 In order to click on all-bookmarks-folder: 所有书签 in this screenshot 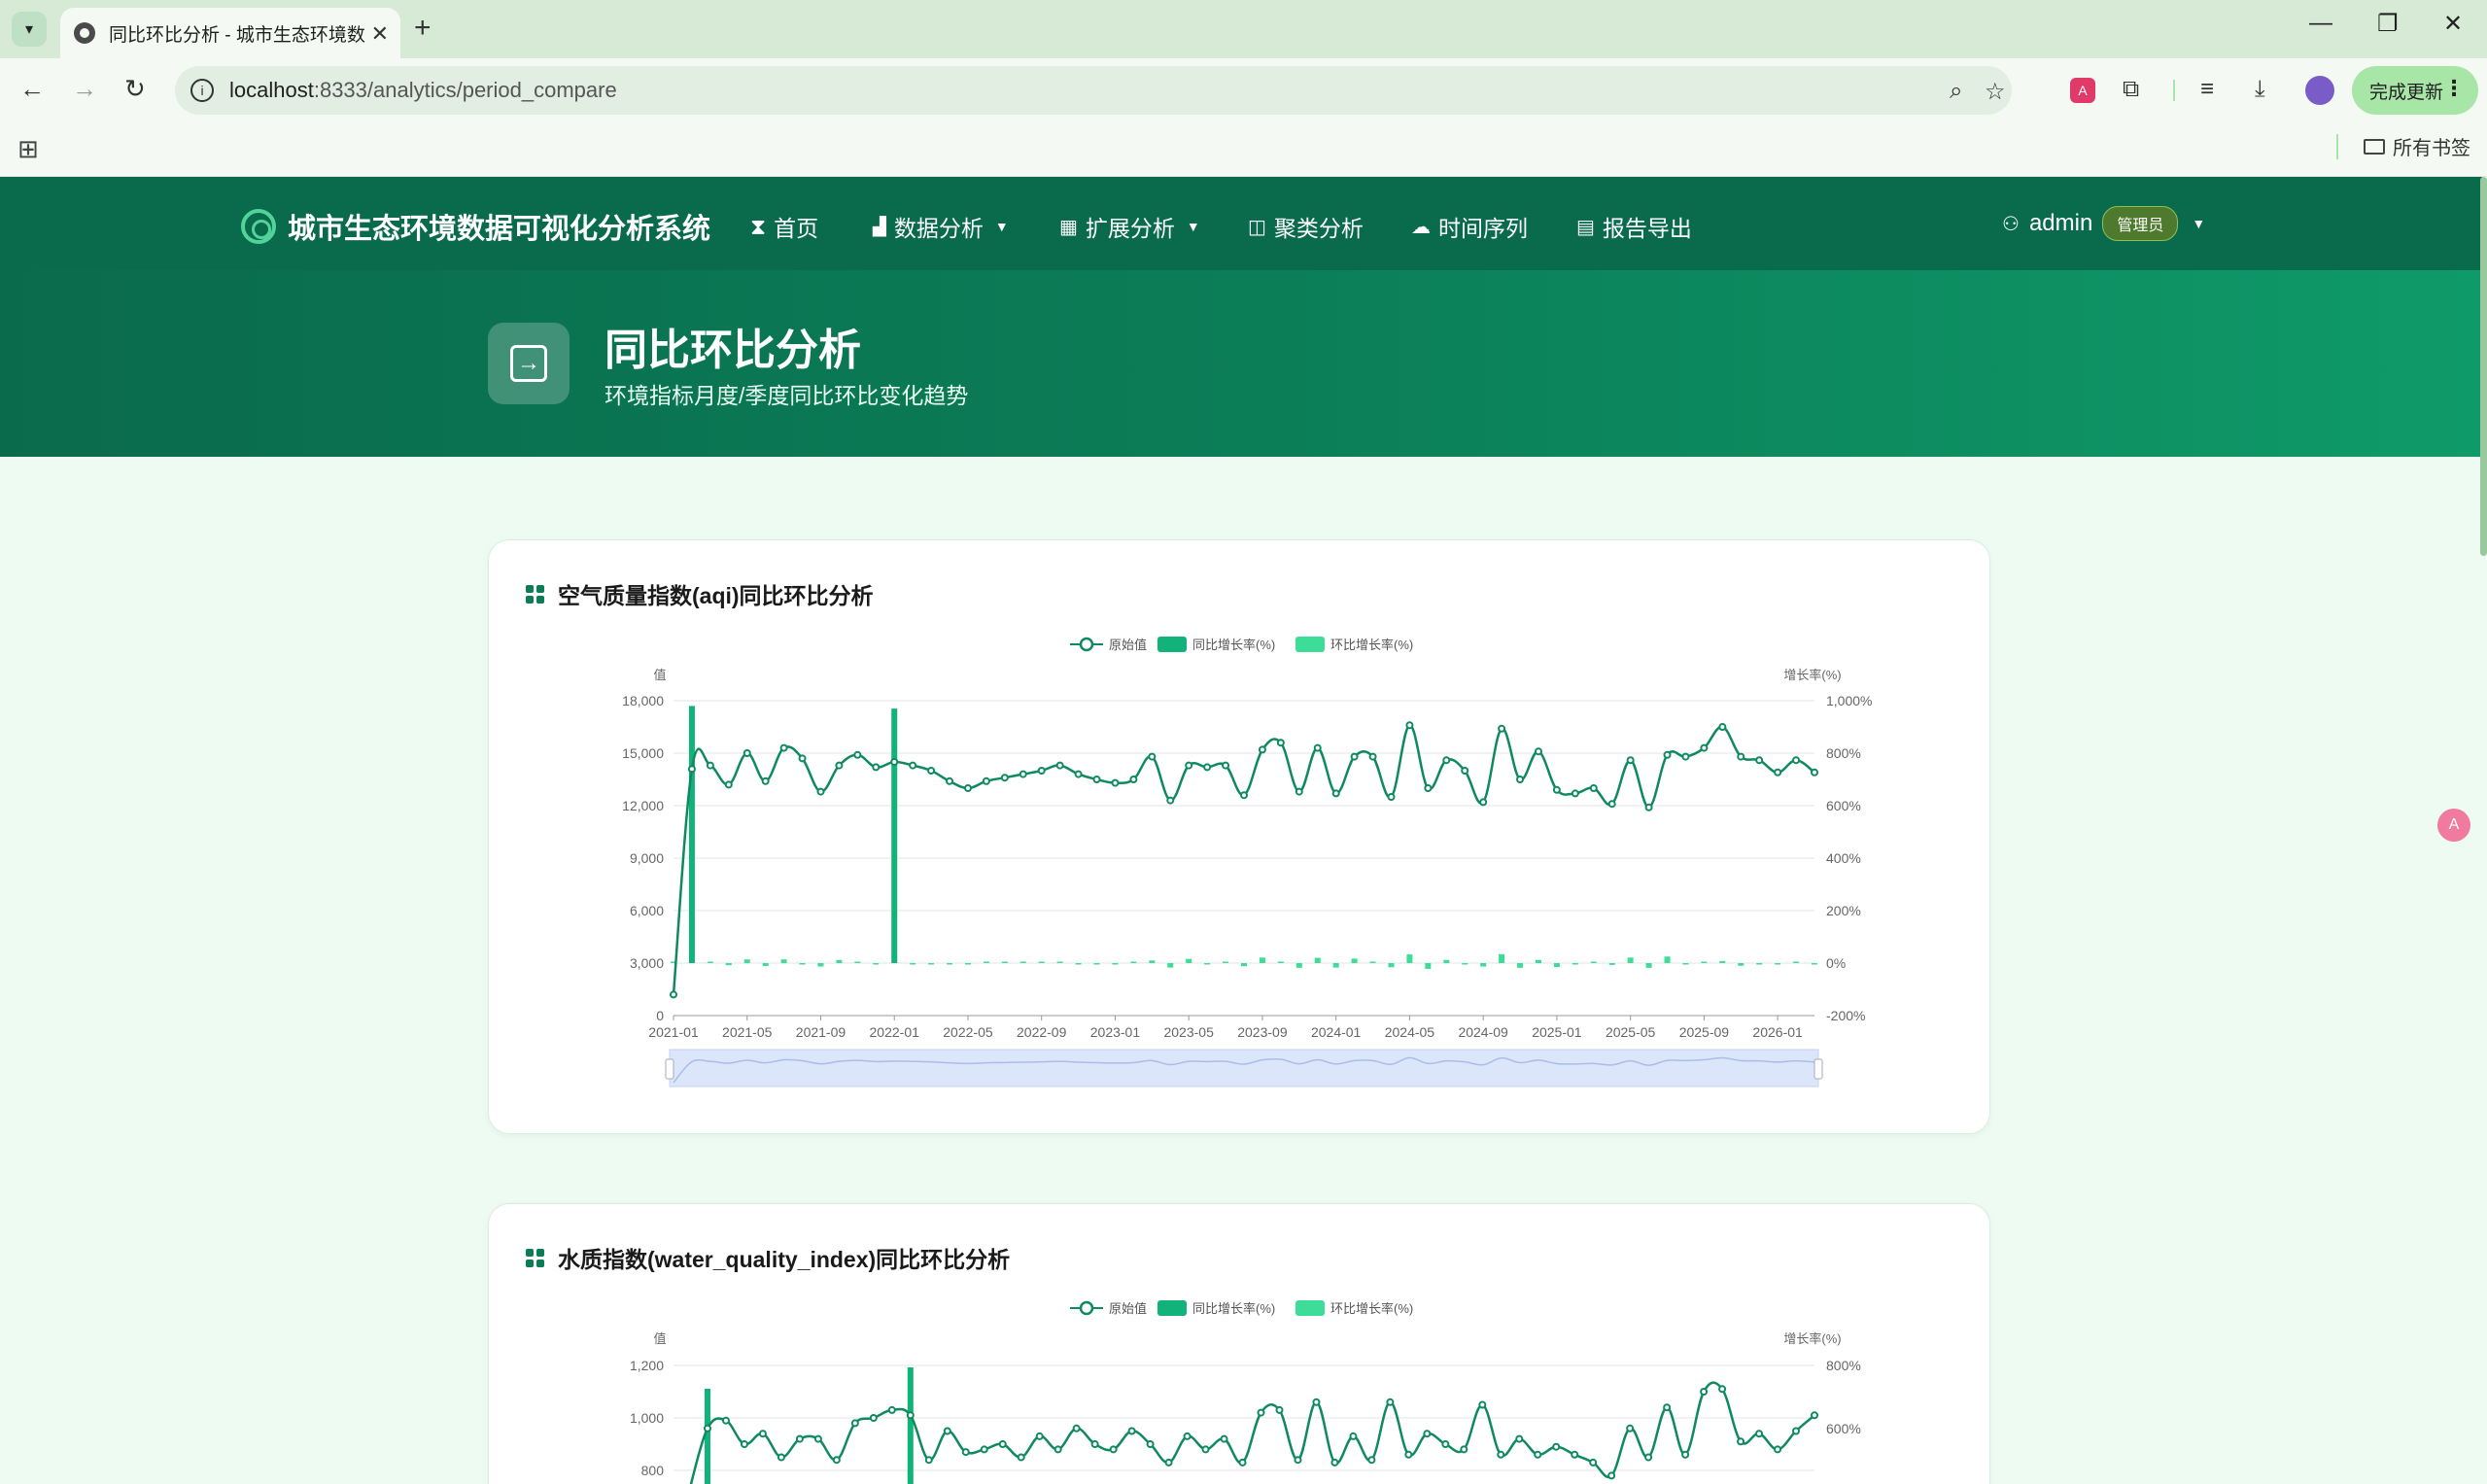, I will do `click(2417, 146)`.